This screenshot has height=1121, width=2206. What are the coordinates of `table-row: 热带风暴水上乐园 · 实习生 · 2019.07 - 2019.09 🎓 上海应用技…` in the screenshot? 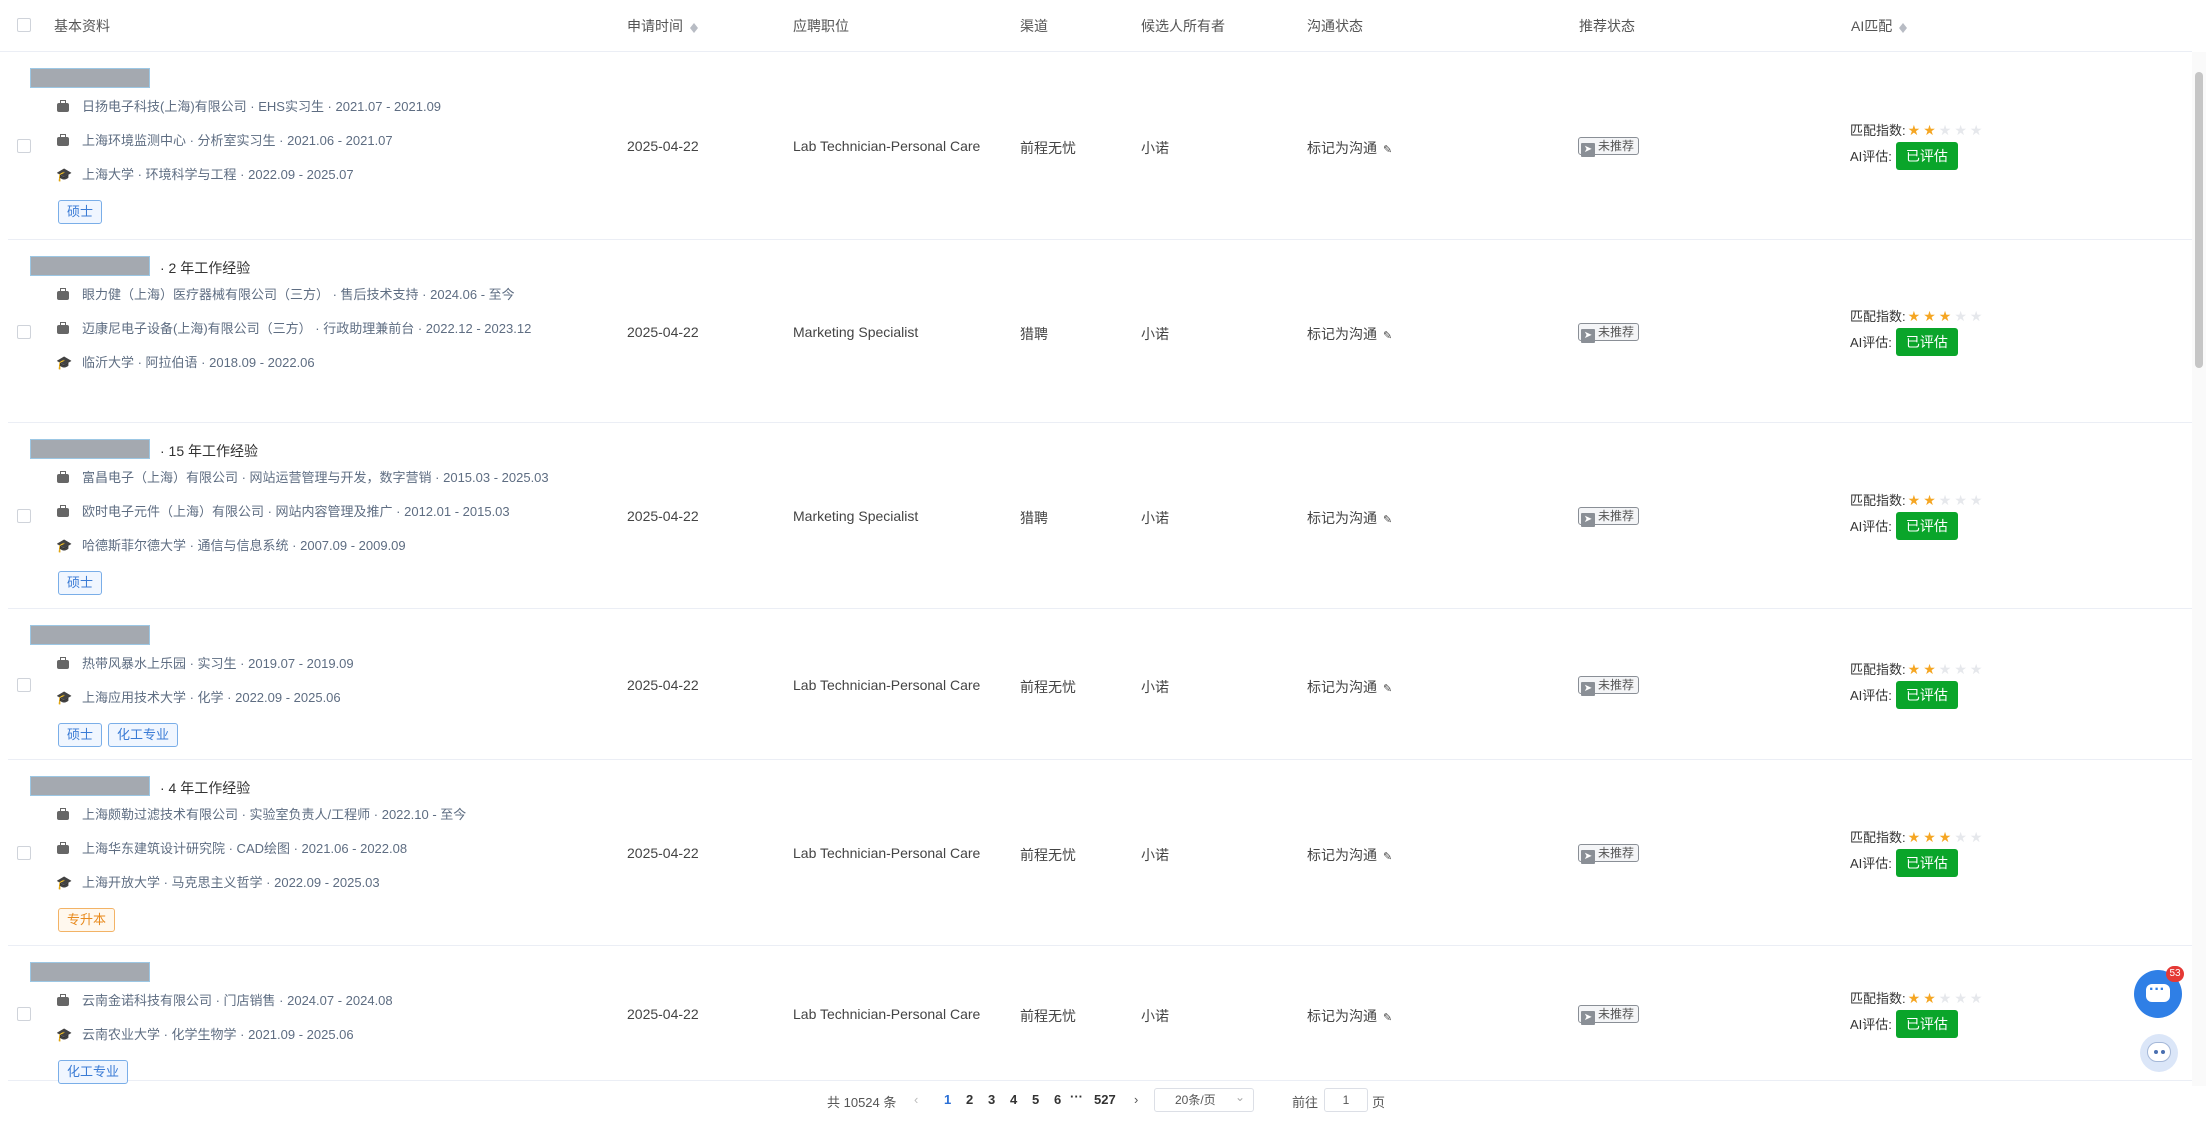 It's located at (1100, 684).